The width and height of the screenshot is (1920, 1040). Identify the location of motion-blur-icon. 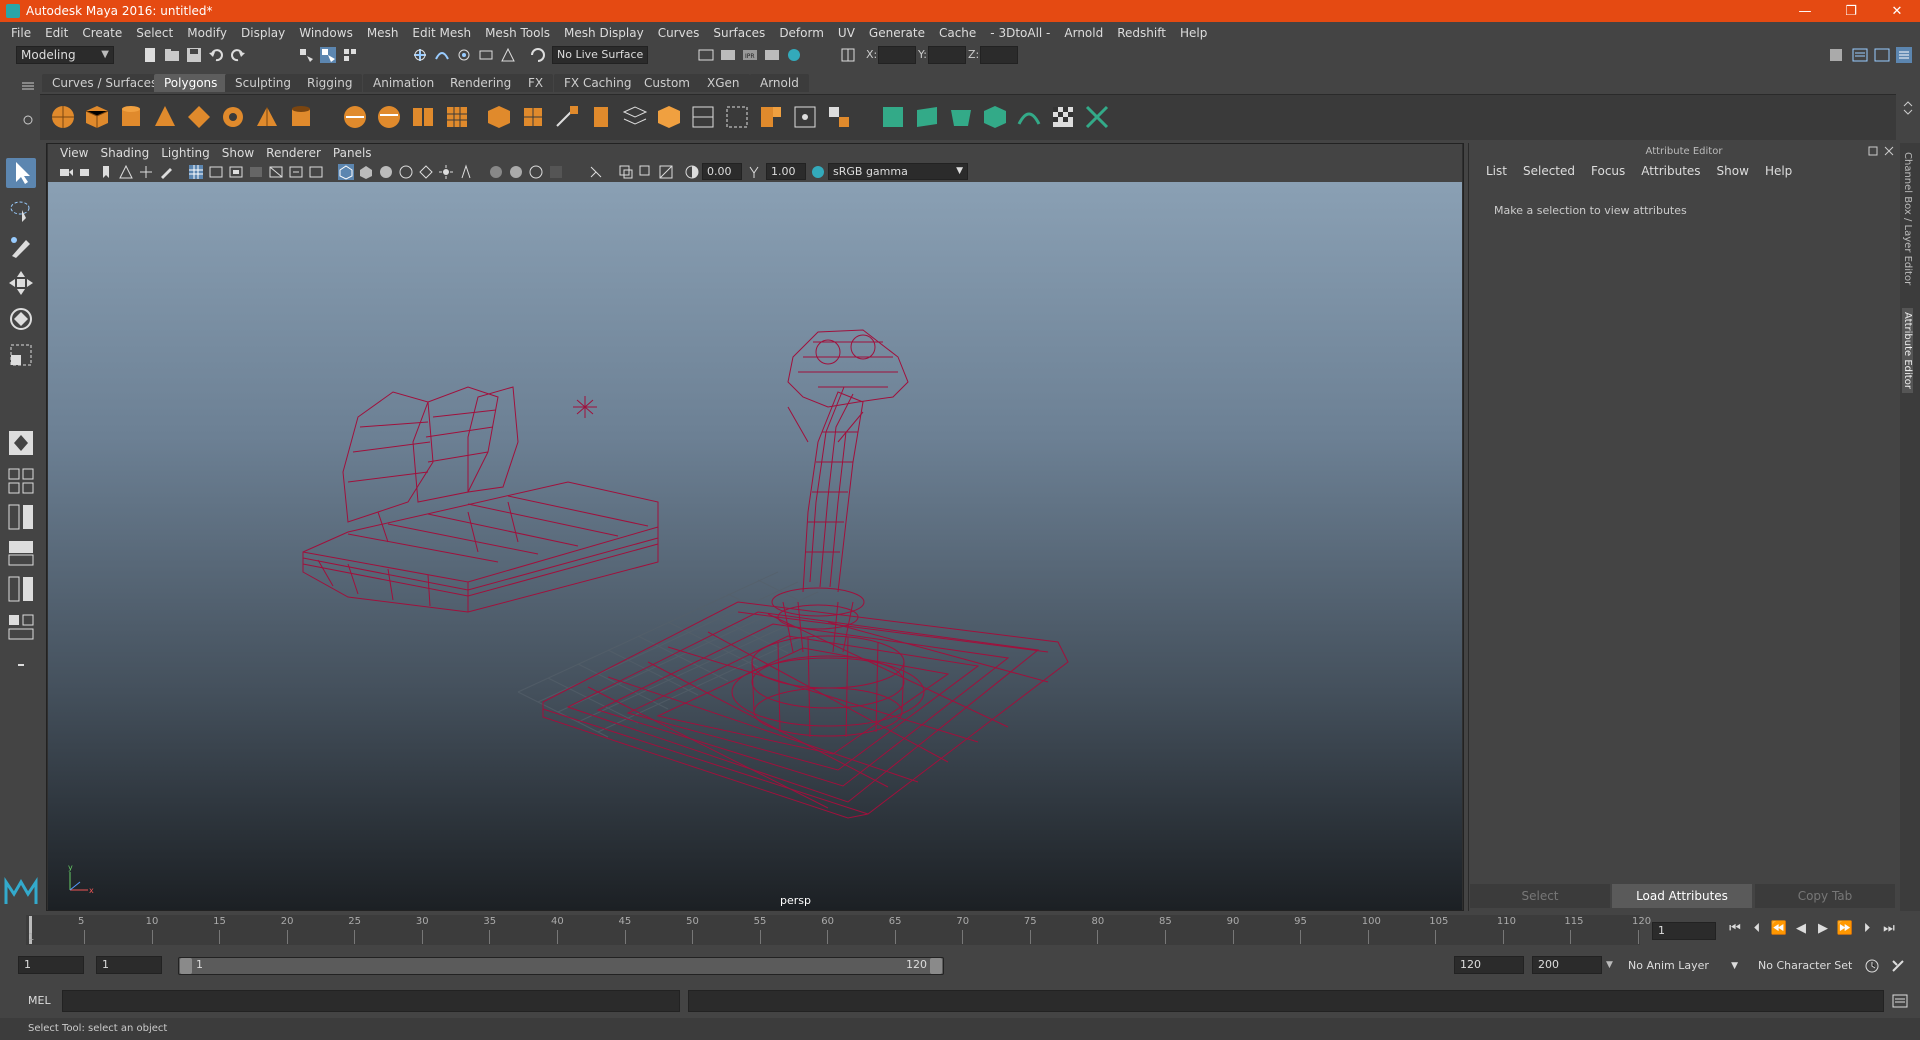
(516, 172).